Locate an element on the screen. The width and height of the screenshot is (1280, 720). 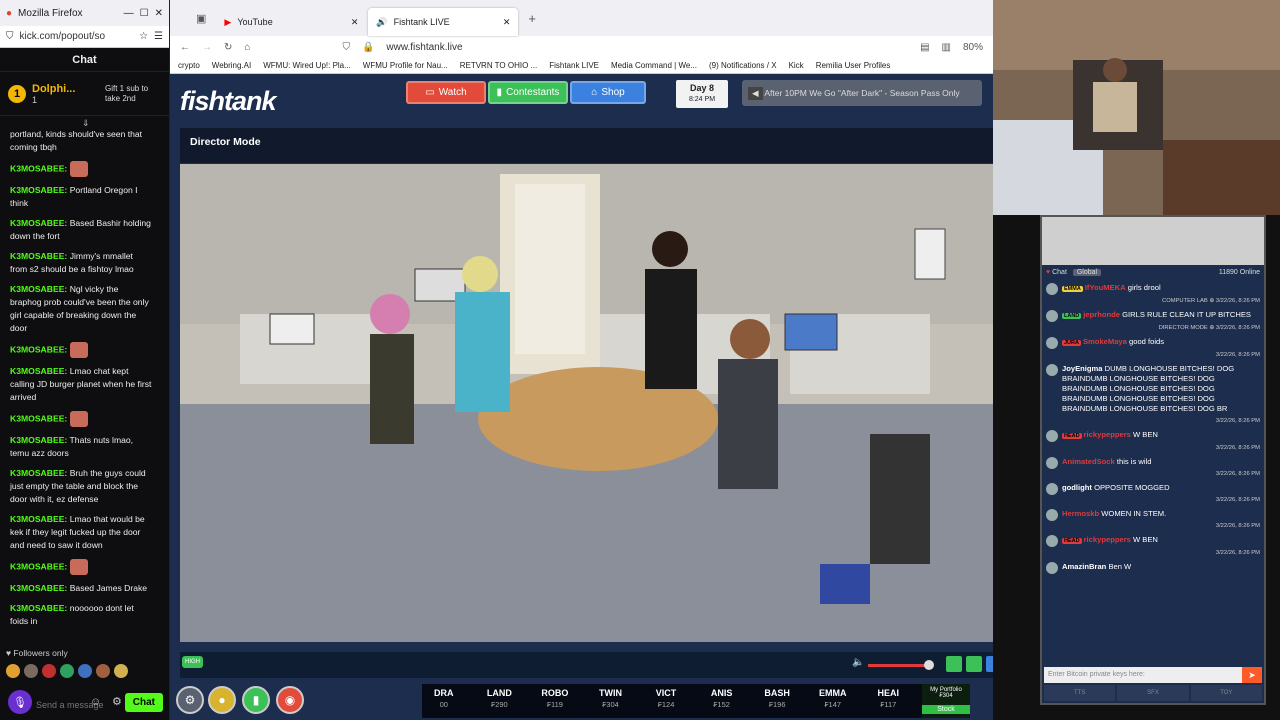
bookmark-item: crypto is located at coordinates (189, 65).